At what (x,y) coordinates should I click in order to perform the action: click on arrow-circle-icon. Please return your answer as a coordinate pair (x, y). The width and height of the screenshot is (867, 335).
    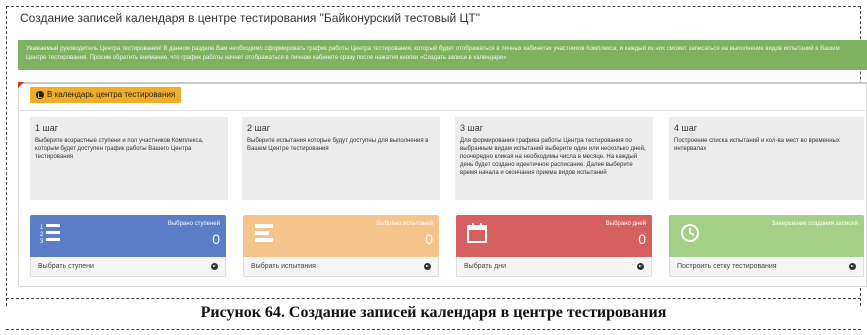
    Looking at the image, I should click on (40, 95).